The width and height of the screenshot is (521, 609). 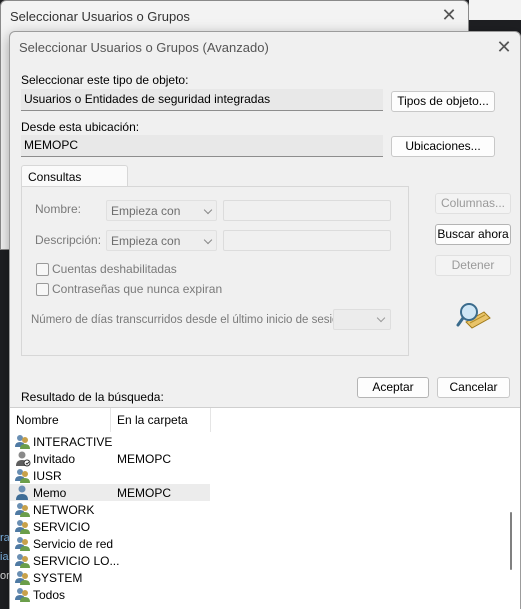 What do you see at coordinates (161, 420) in the screenshot?
I see `column-header-folder: En la carpeta` at bounding box center [161, 420].